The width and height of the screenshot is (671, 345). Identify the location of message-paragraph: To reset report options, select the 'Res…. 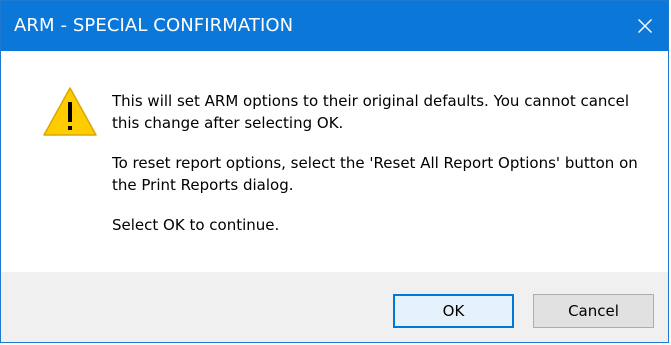
(375, 174).